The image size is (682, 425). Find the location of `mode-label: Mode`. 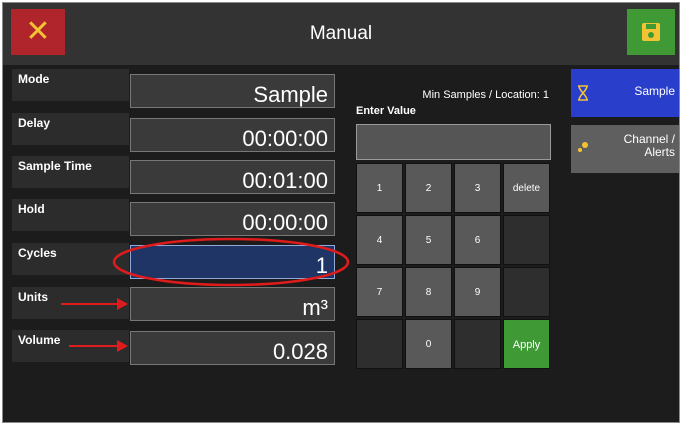

mode-label: Mode is located at coordinates (70, 85).